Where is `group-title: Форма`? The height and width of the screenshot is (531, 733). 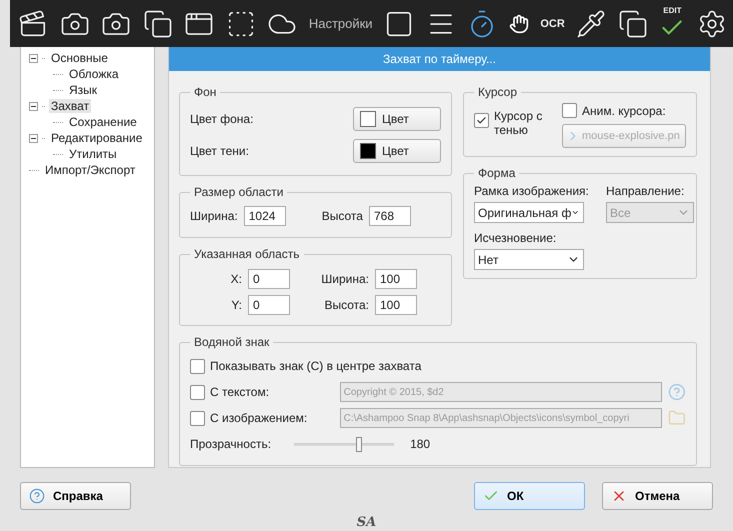 group-title: Форма is located at coordinates (496, 173).